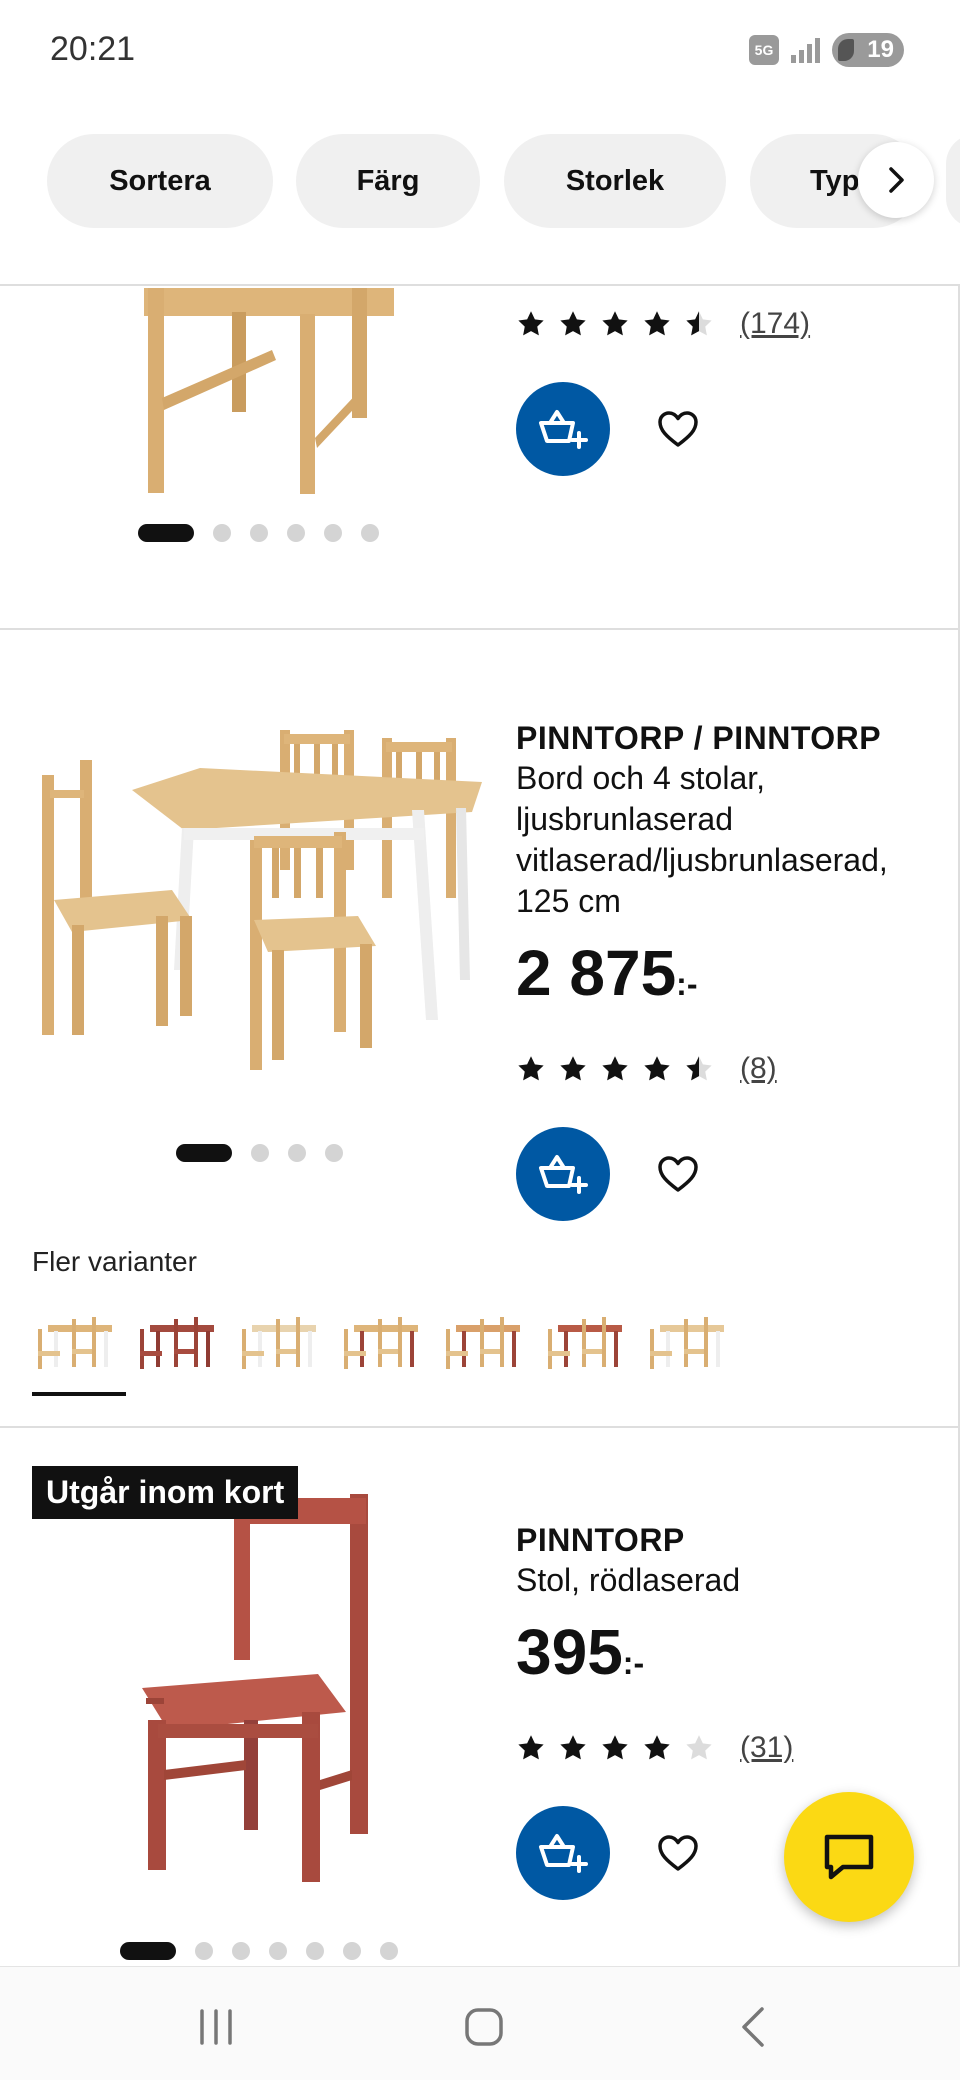 The width and height of the screenshot is (960, 2080). I want to click on chip-sortera: Sortera, so click(160, 181).